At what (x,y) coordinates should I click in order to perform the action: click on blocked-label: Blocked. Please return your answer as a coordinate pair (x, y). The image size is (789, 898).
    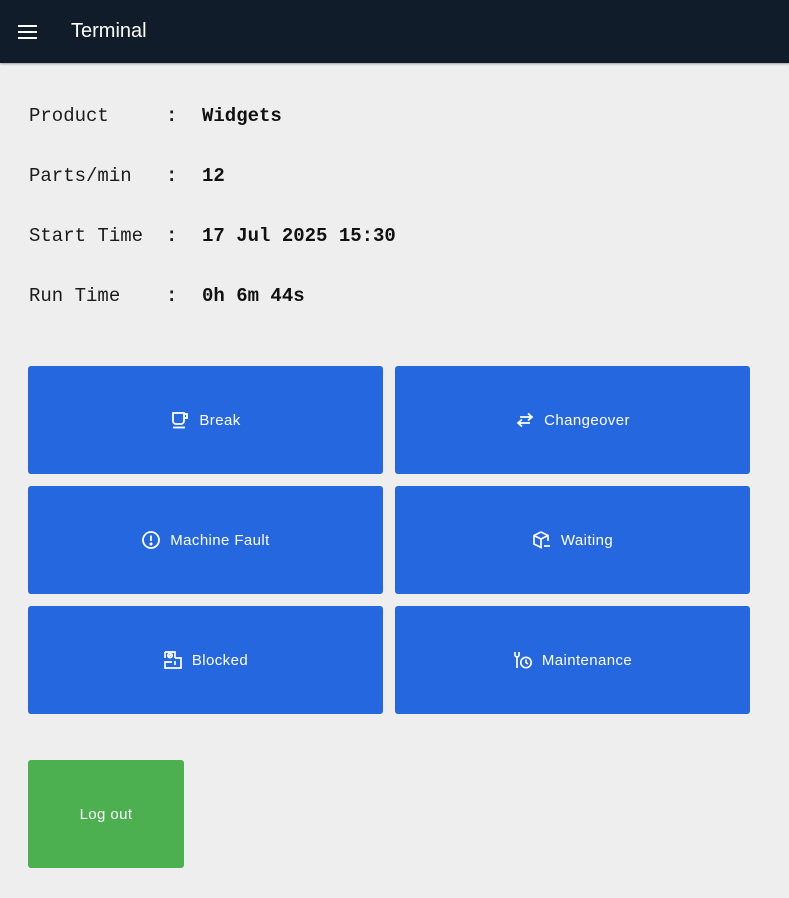
    Looking at the image, I should click on (220, 660).